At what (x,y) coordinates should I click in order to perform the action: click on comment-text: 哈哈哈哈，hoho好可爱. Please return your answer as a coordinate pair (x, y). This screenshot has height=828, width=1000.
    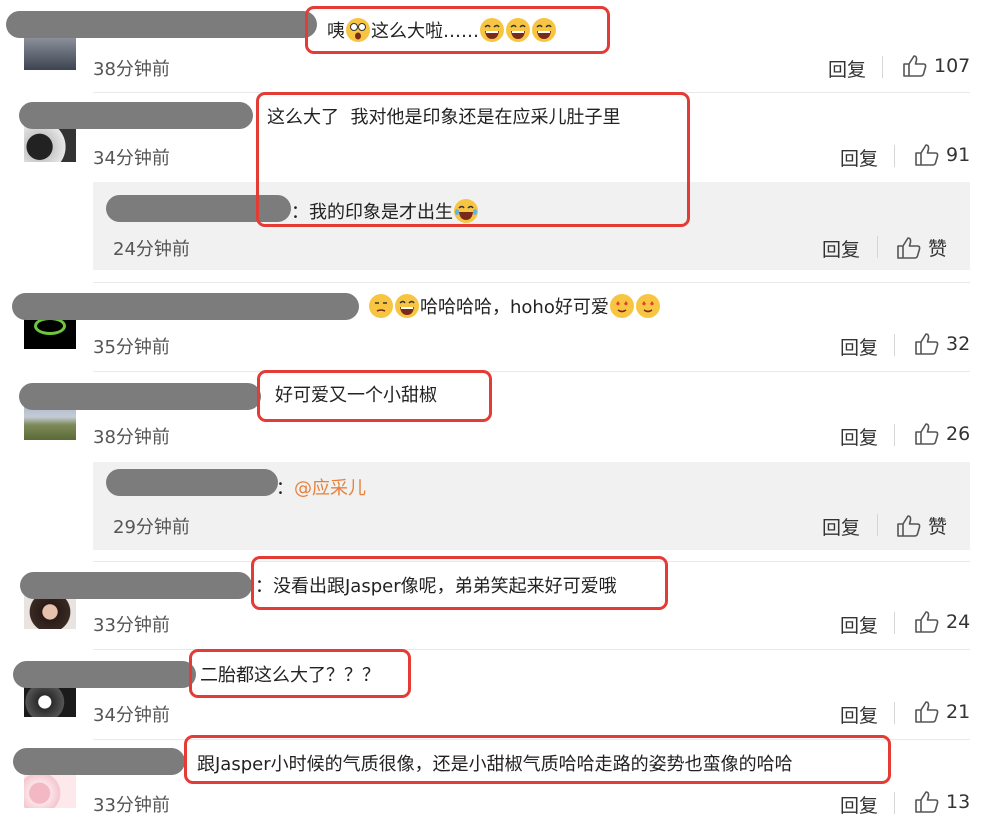
    Looking at the image, I should click on (514, 306).